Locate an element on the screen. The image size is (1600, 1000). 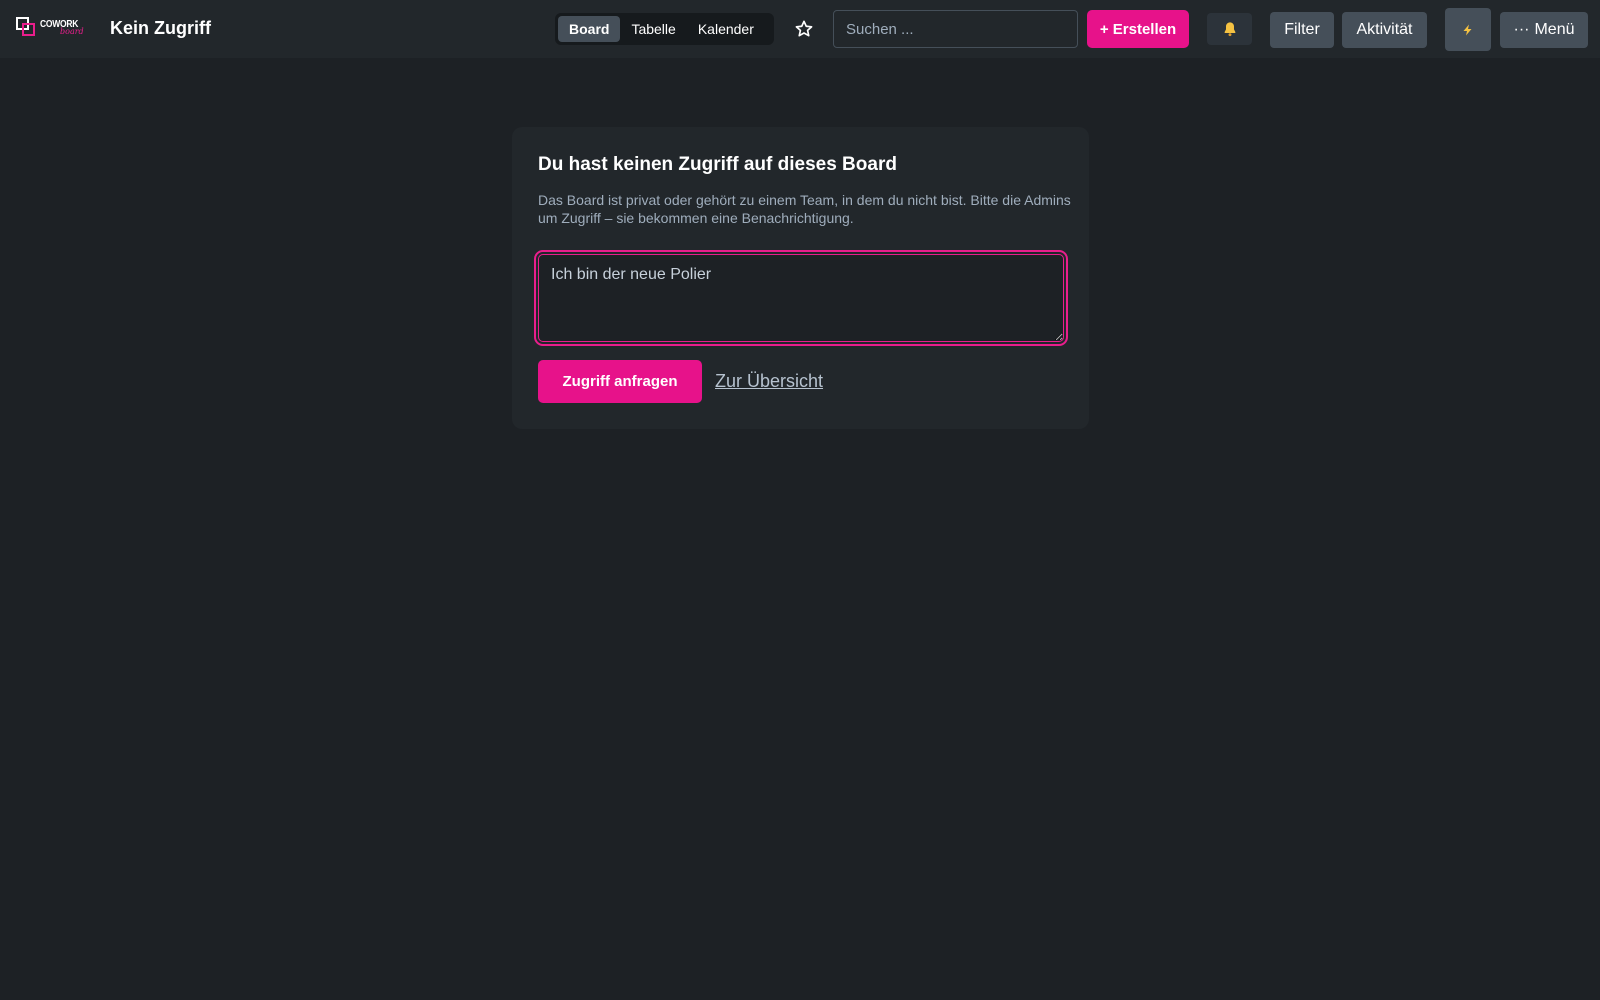
filter-button: Filter is located at coordinates (1302, 30).